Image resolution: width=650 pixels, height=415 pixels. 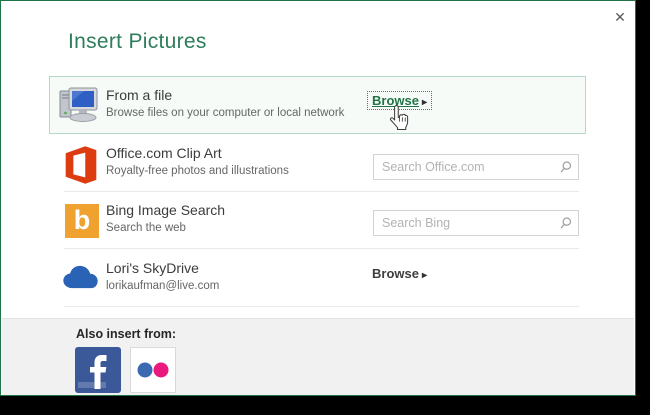 What do you see at coordinates (620, 17) in the screenshot?
I see `close-icon: ✕` at bounding box center [620, 17].